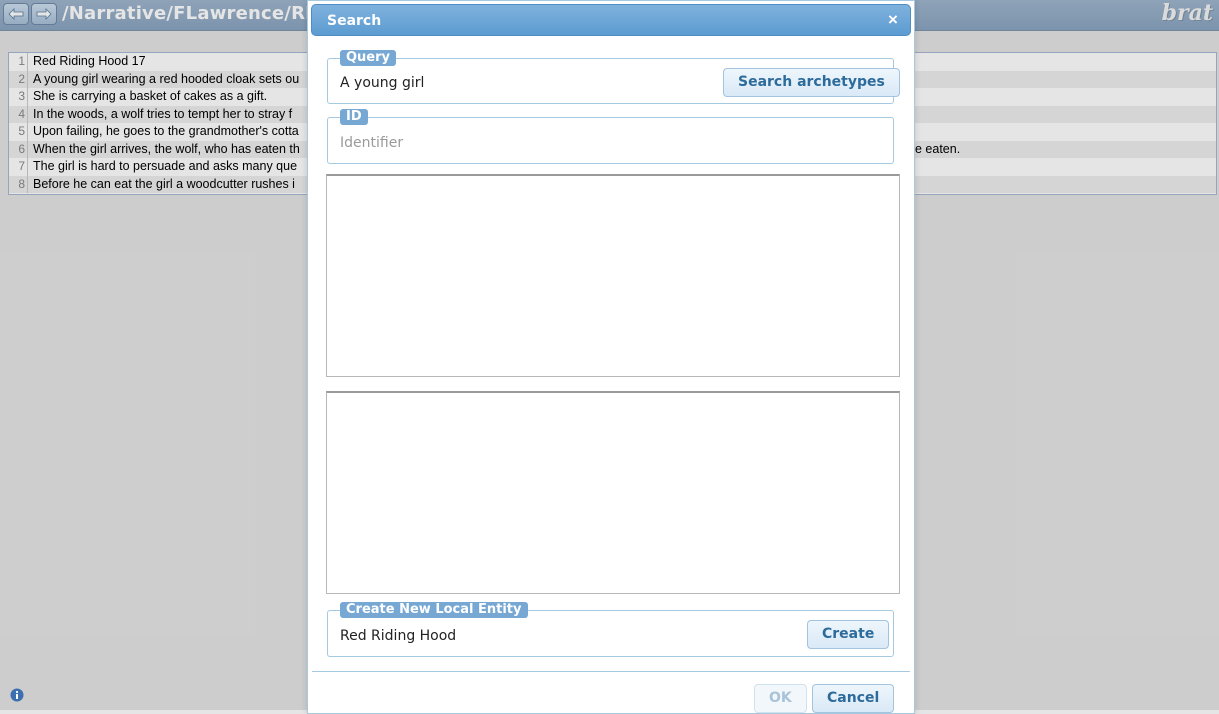 The height and width of the screenshot is (714, 1219). I want to click on create-entity-group: Create New Local Entity Create, so click(610, 629).